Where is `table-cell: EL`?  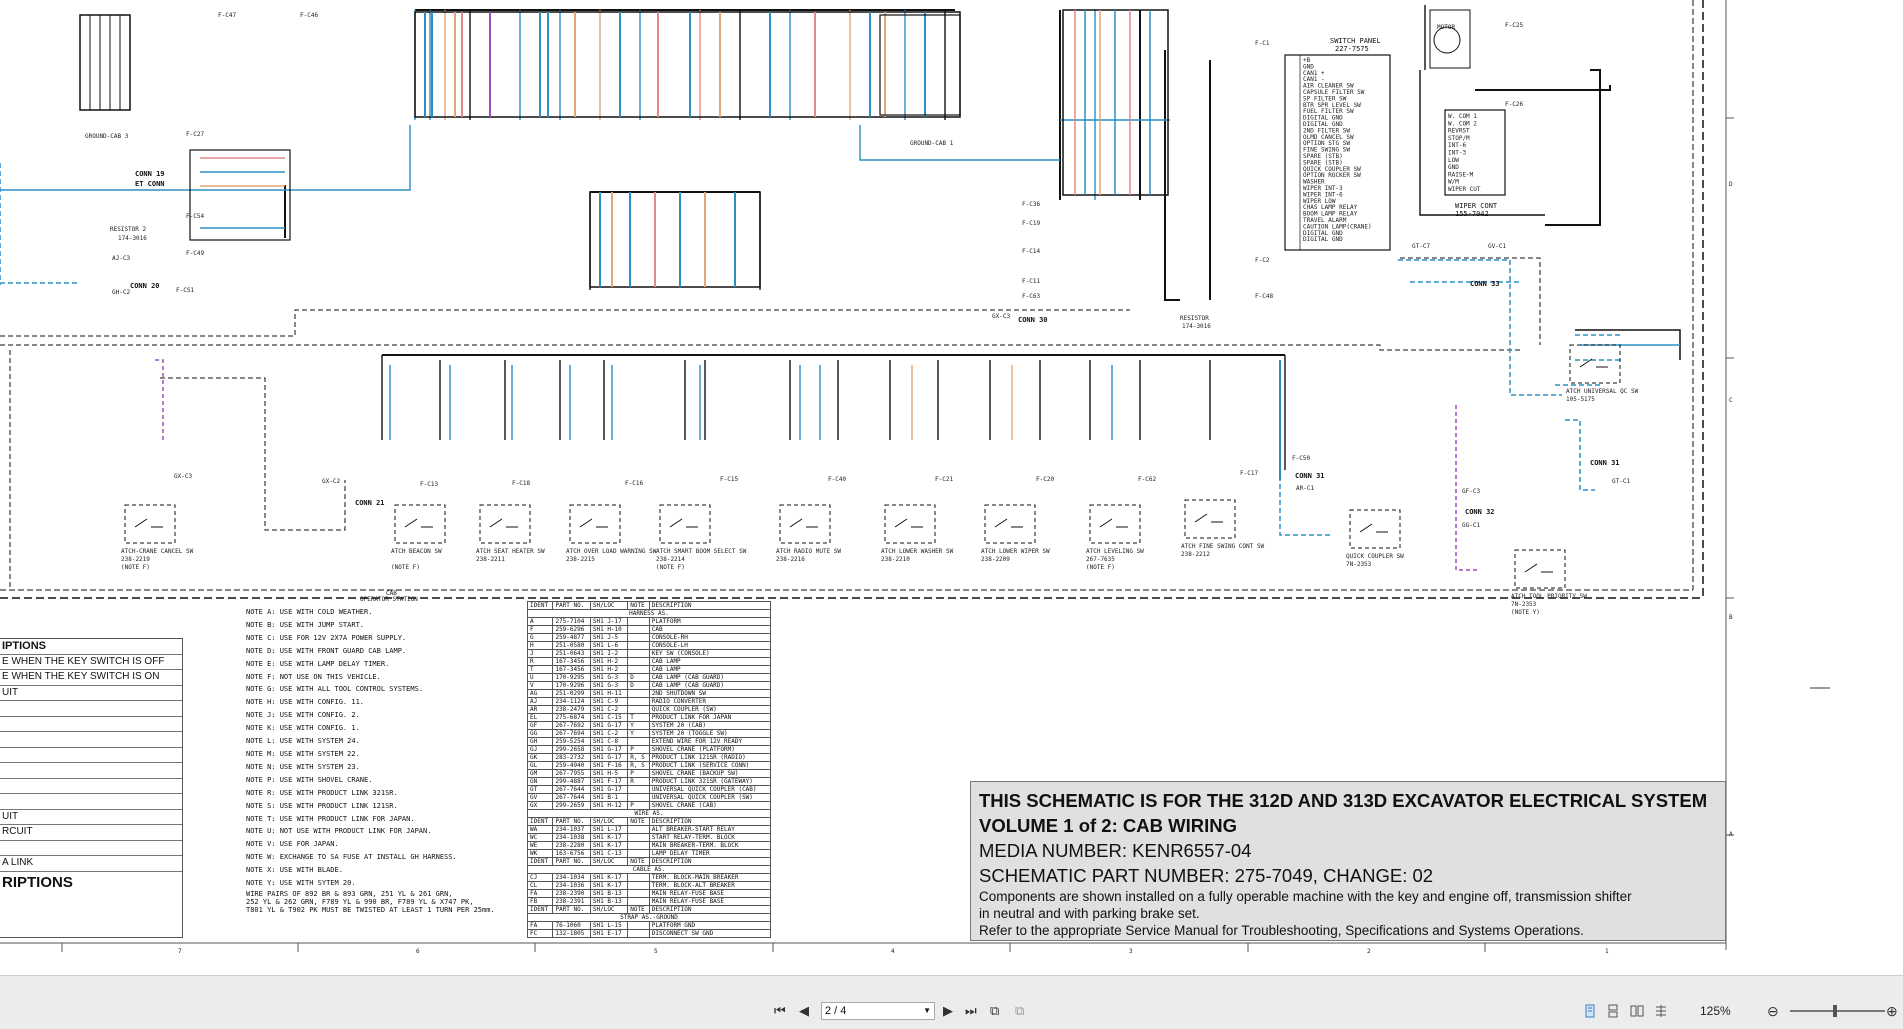
table-cell: EL is located at coordinates (540, 717).